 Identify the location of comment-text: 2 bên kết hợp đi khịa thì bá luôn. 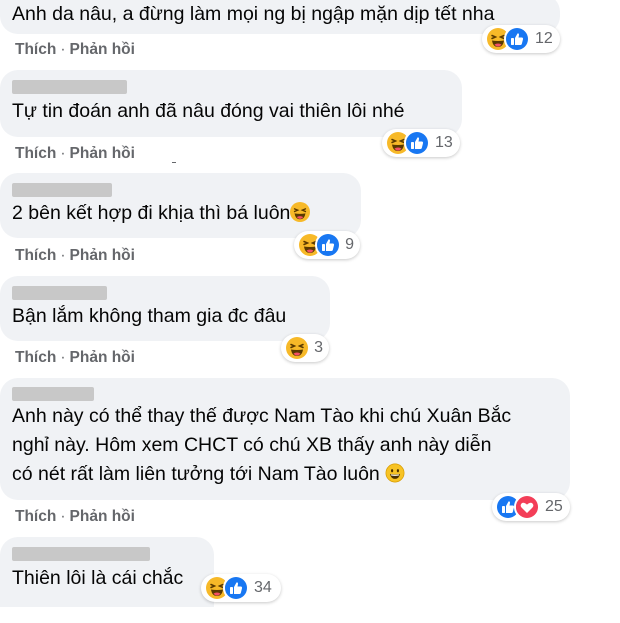
(180, 213).